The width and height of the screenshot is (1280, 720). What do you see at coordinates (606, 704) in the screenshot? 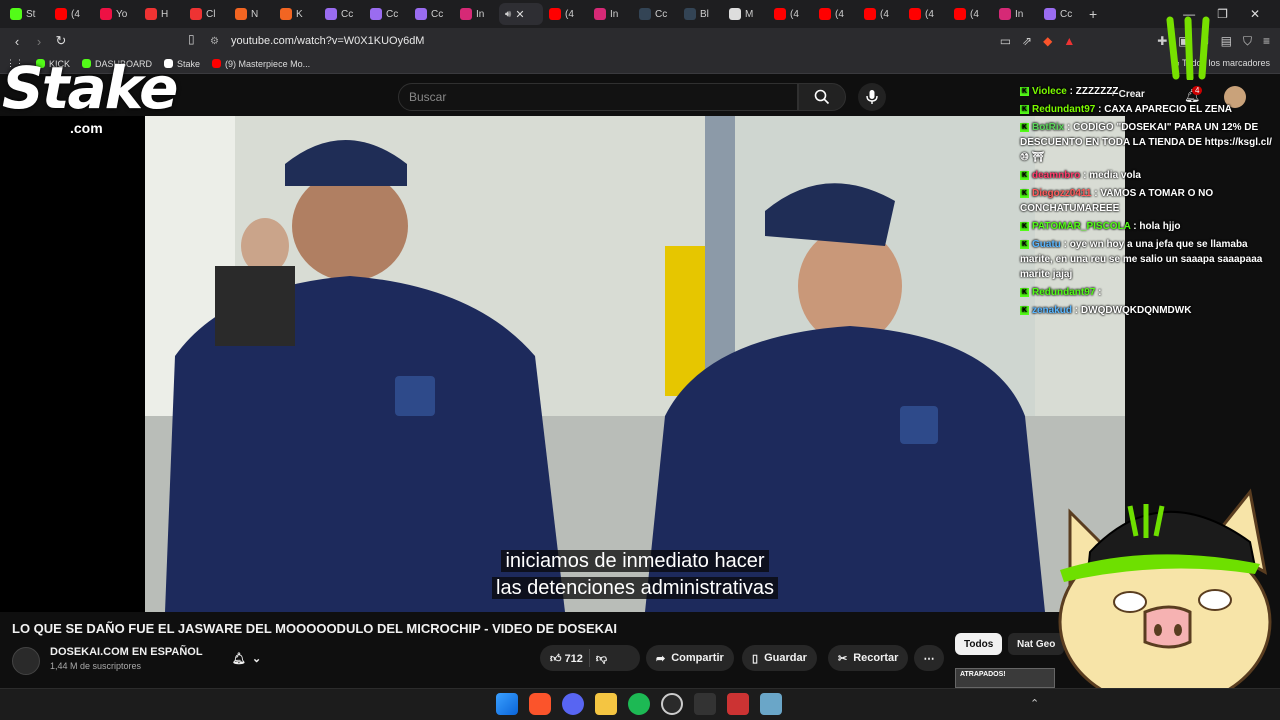
I see `file-explorer-icon` at bounding box center [606, 704].